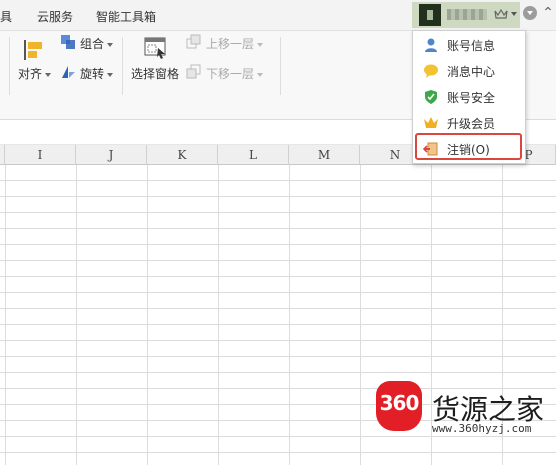 This screenshot has height=465, width=556. What do you see at coordinates (471, 98) in the screenshot?
I see `menu-item-label: 账号安全` at bounding box center [471, 98].